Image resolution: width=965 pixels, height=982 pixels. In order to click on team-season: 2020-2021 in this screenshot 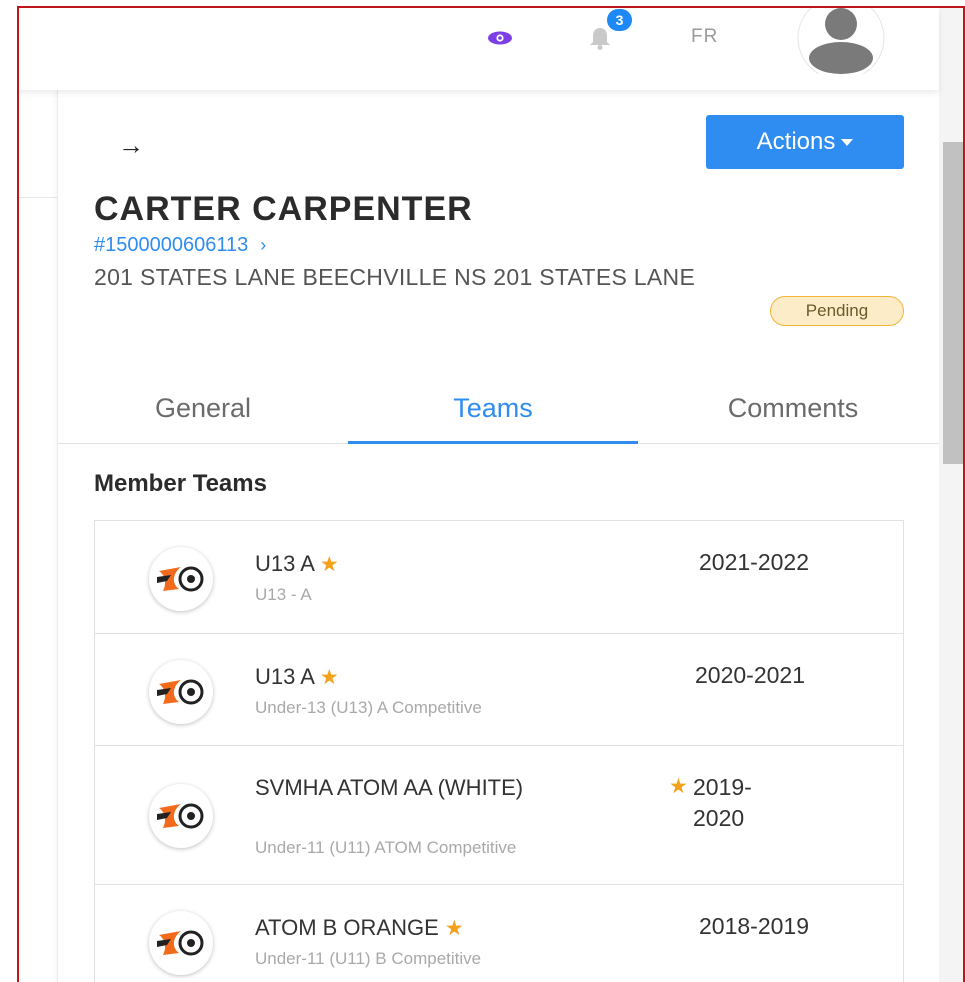, I will do `click(750, 675)`.